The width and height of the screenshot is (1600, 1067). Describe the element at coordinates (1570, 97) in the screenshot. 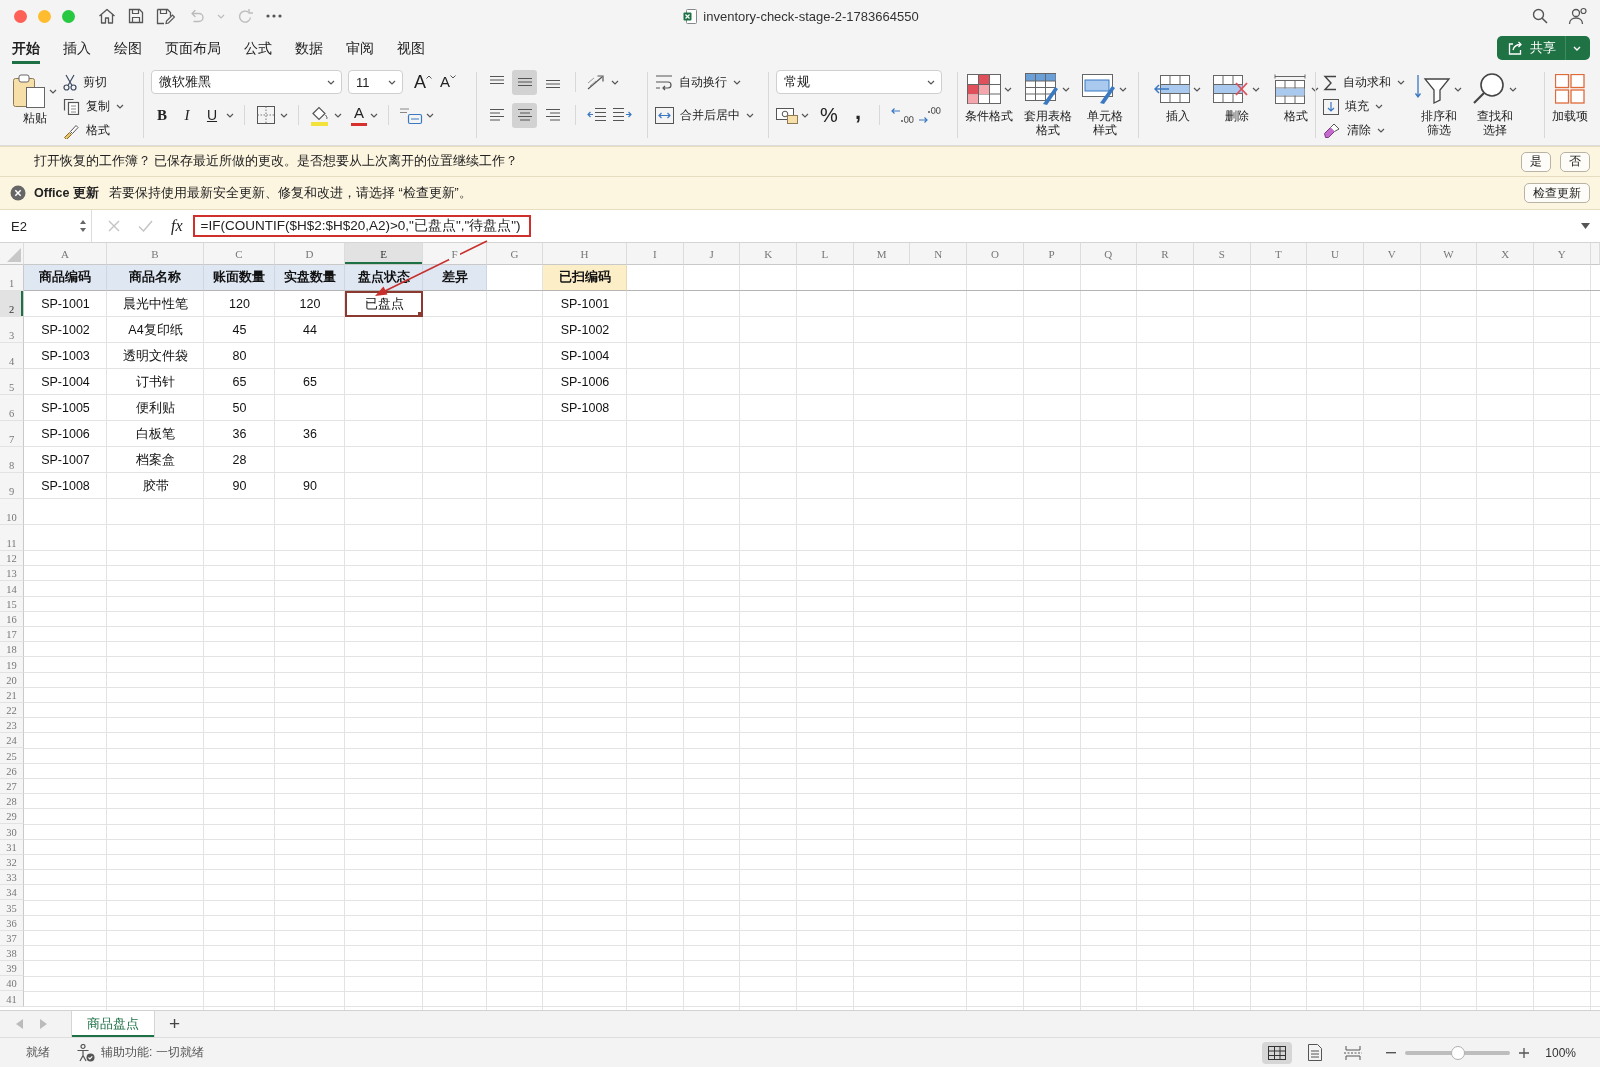

I see `add-ins-button: 加载项` at that location.